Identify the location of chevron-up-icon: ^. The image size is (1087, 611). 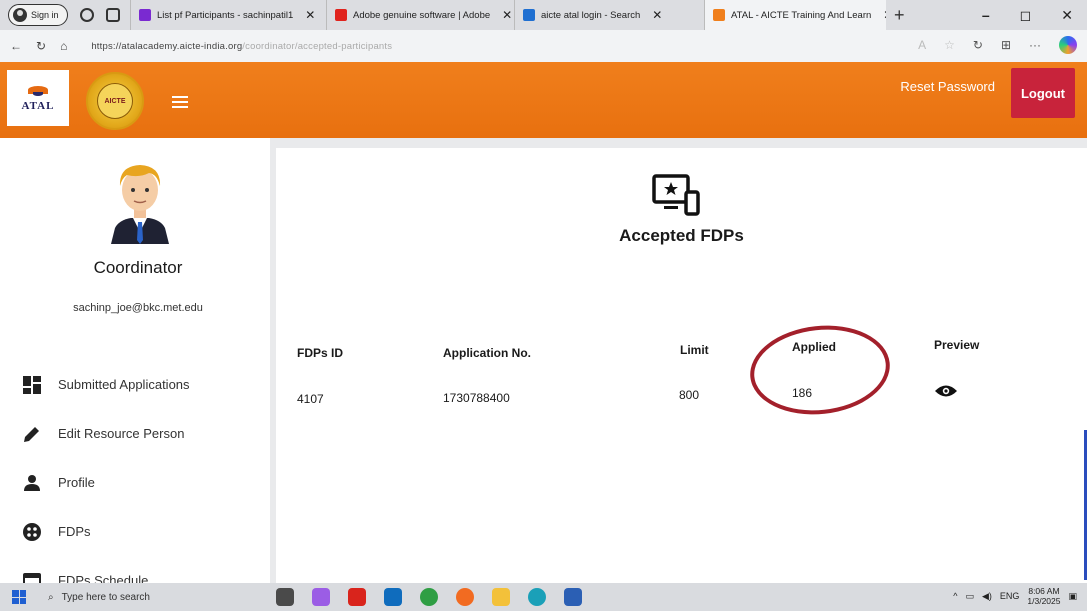
(955, 596).